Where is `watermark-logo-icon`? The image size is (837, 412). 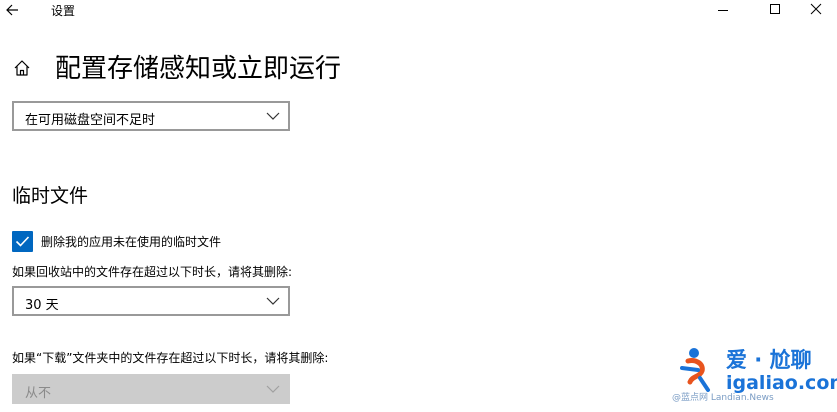 watermark-logo-icon is located at coordinates (695, 370).